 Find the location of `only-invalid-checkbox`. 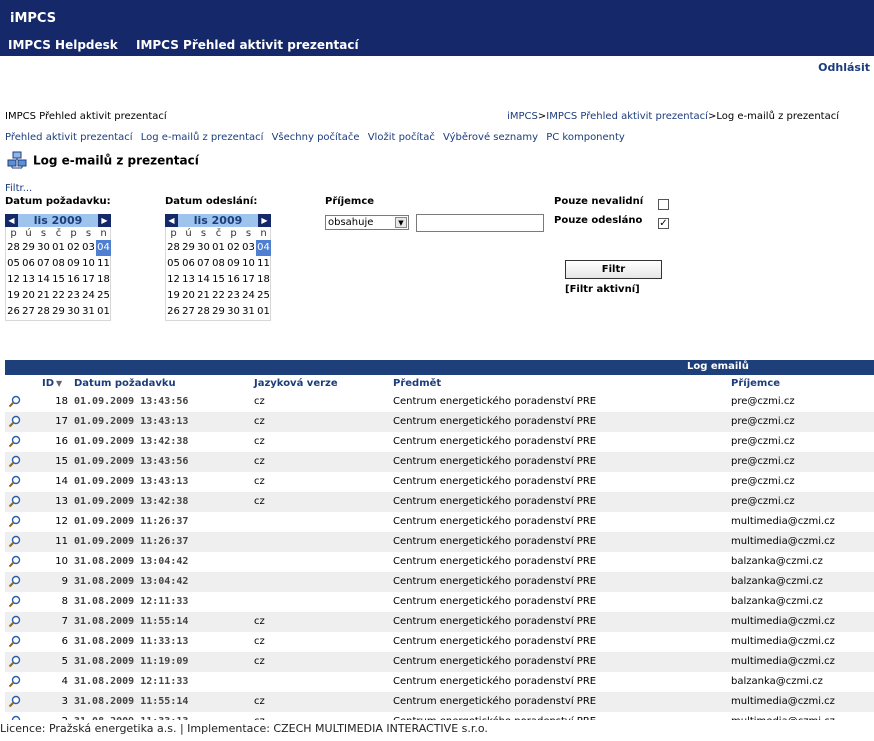

only-invalid-checkbox is located at coordinates (663, 204).